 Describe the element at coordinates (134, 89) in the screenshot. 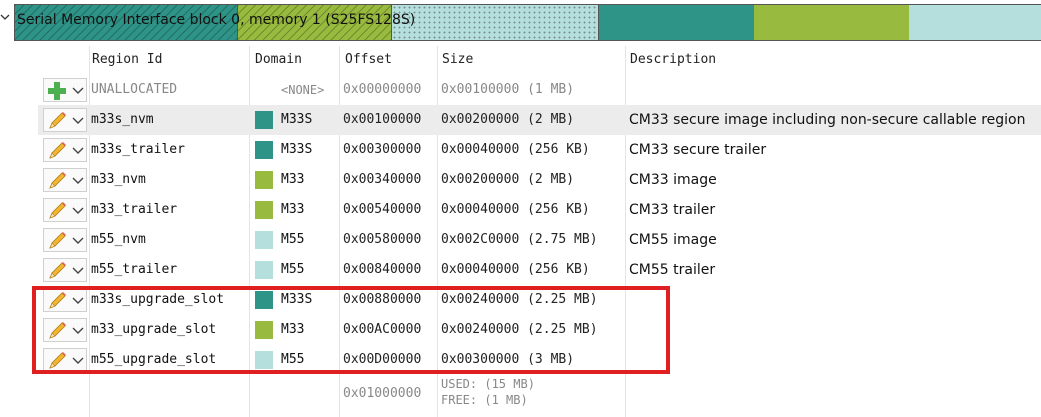

I see `region-id: UNALLOCATED` at that location.